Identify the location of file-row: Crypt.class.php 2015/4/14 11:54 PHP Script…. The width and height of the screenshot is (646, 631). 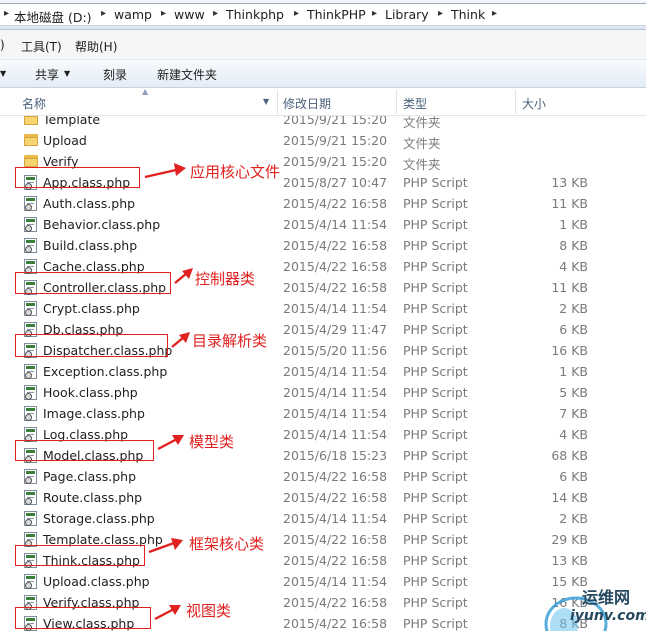
(323, 308).